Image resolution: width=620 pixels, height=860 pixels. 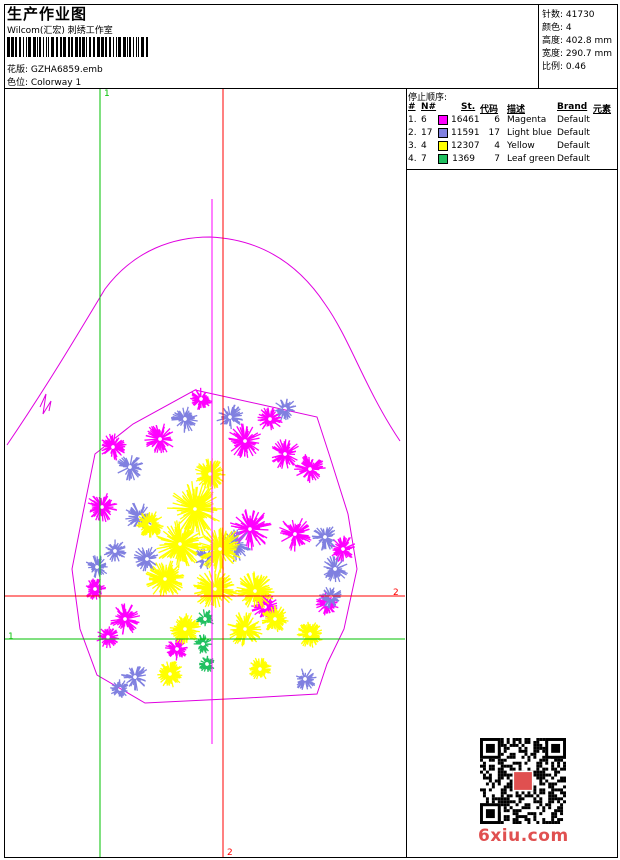 What do you see at coordinates (521, 146) in the screenshot?
I see `stop-desc: Yellow` at bounding box center [521, 146].